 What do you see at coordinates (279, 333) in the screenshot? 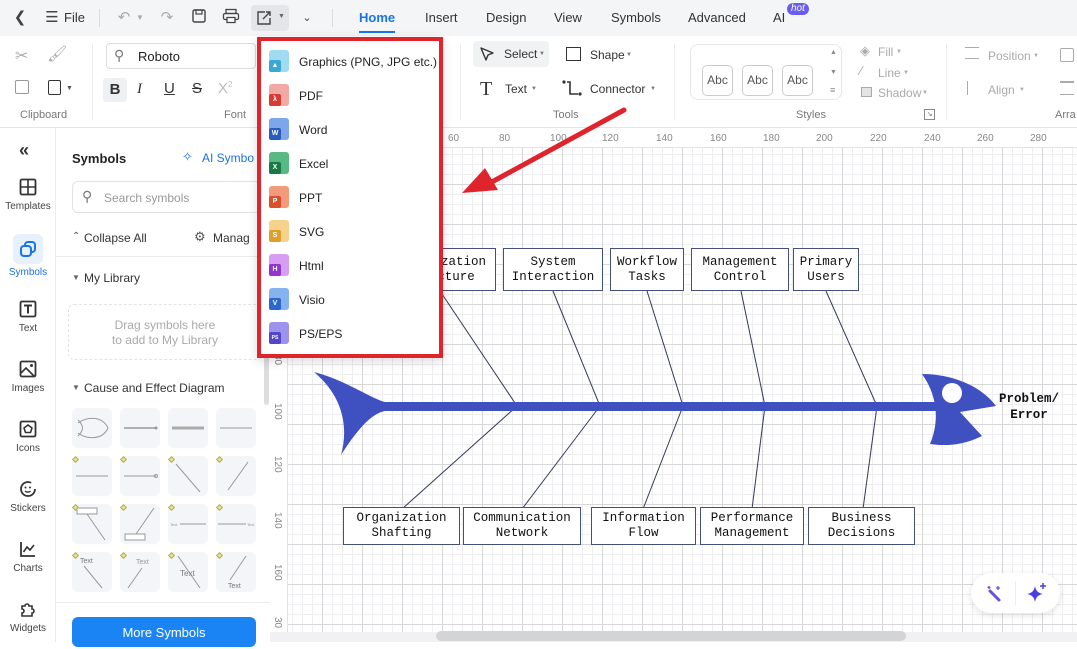
I see `ps-eps-file-icon: PS` at bounding box center [279, 333].